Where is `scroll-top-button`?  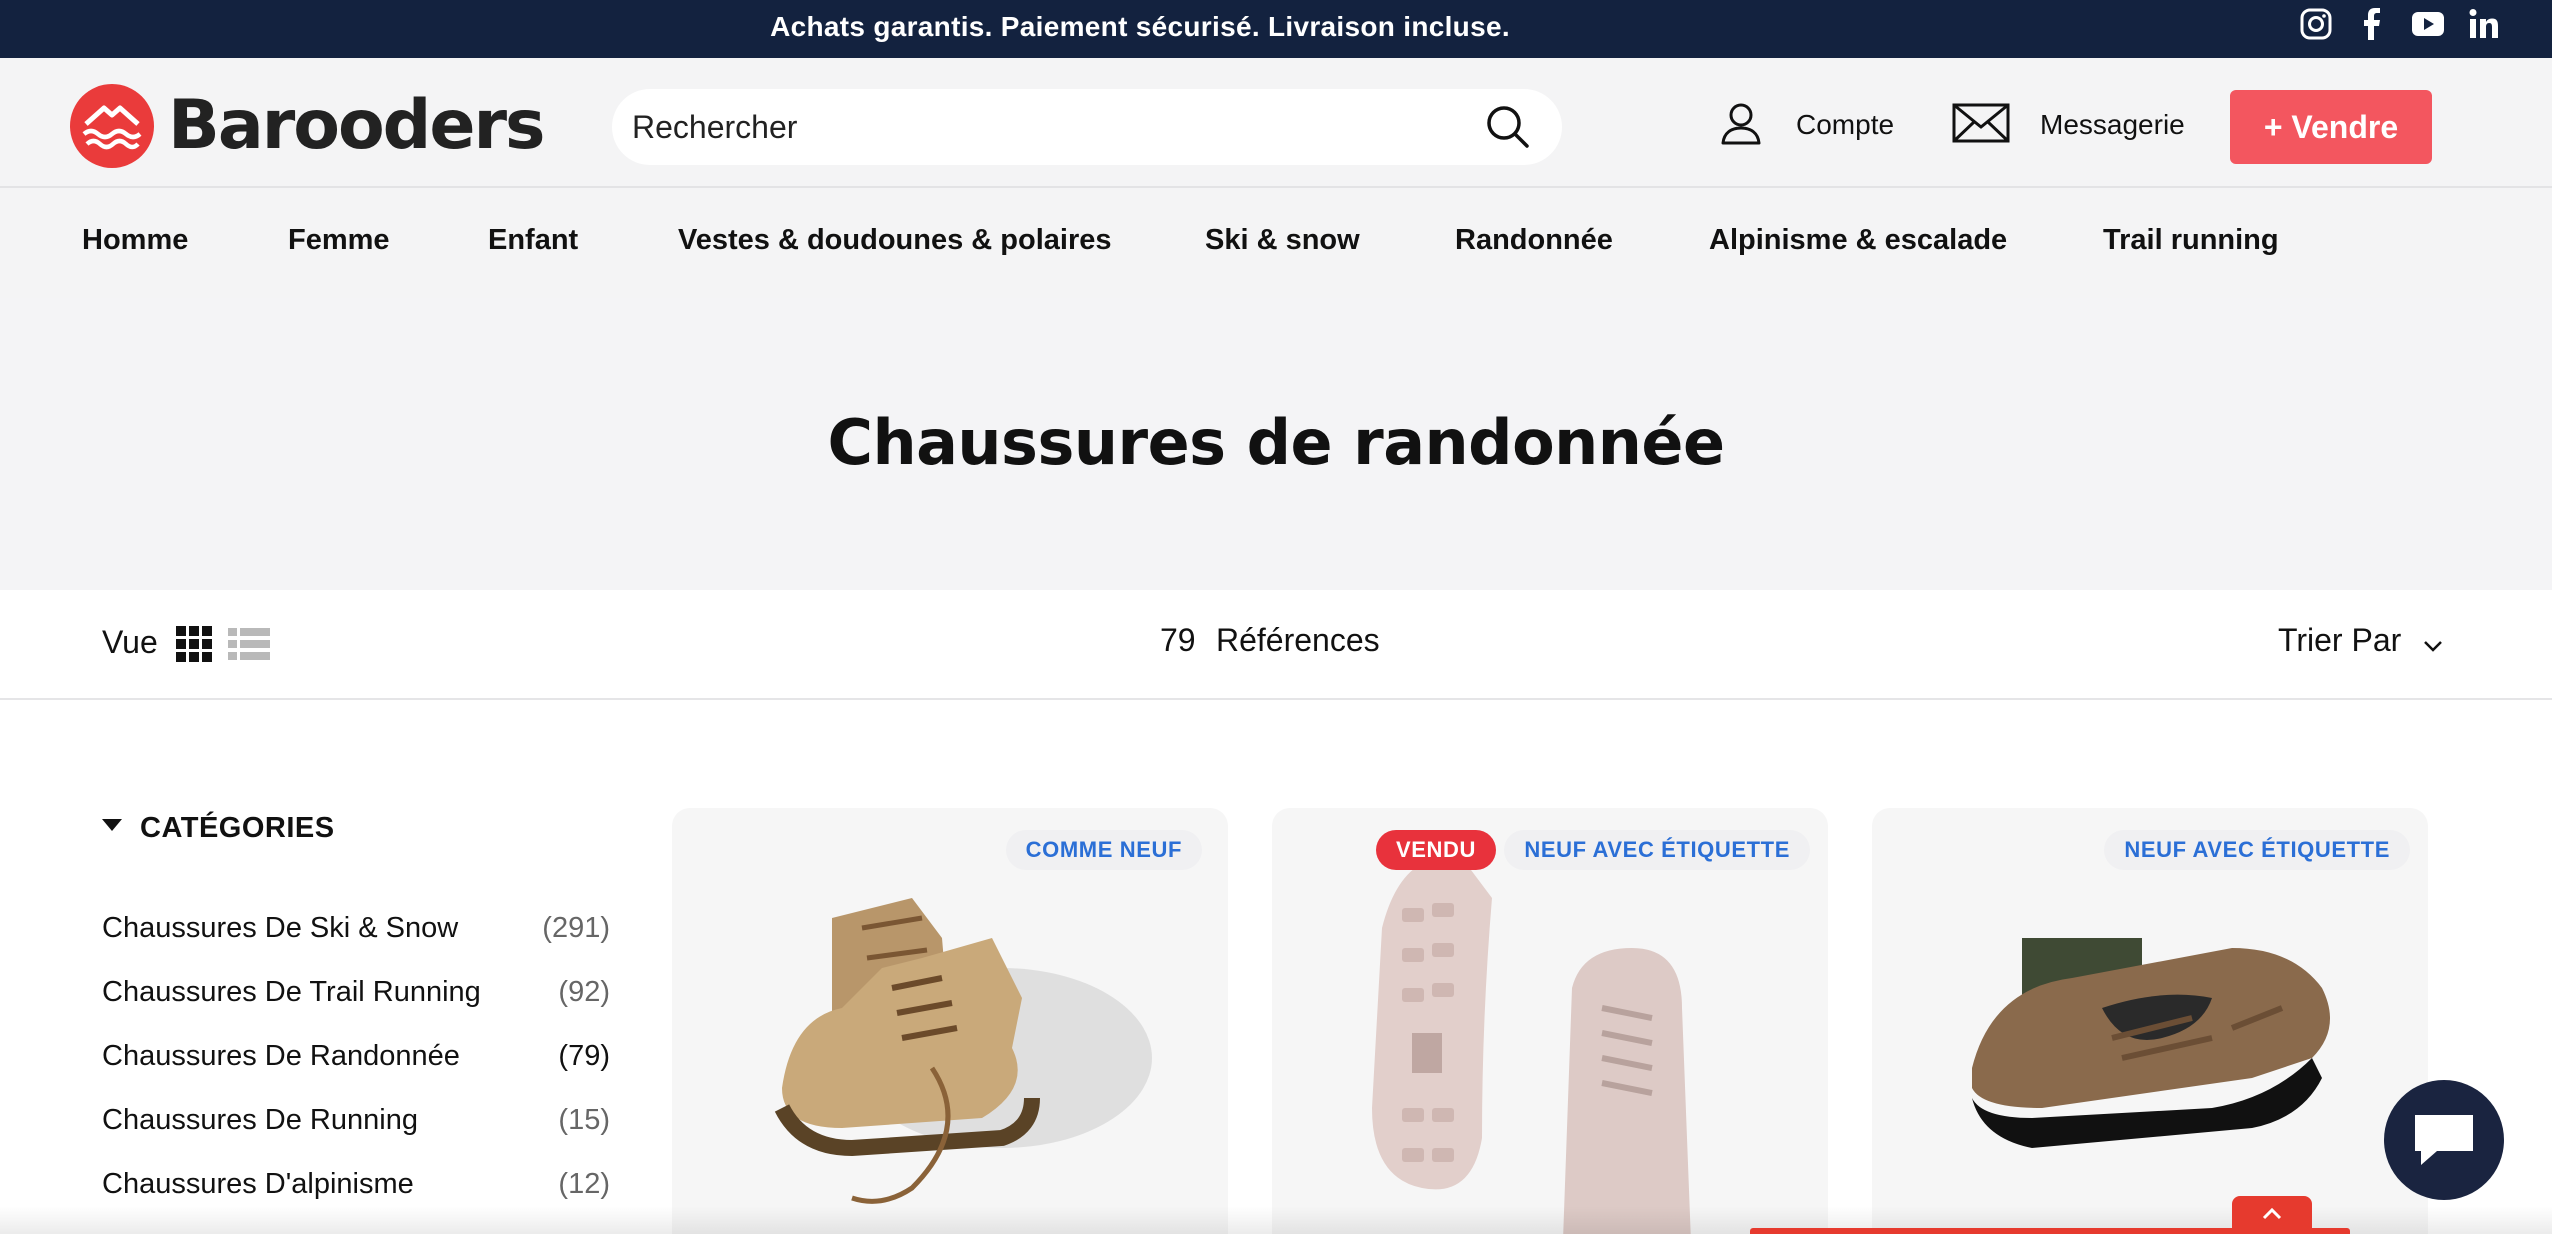 scroll-top-button is located at coordinates (2272, 1215).